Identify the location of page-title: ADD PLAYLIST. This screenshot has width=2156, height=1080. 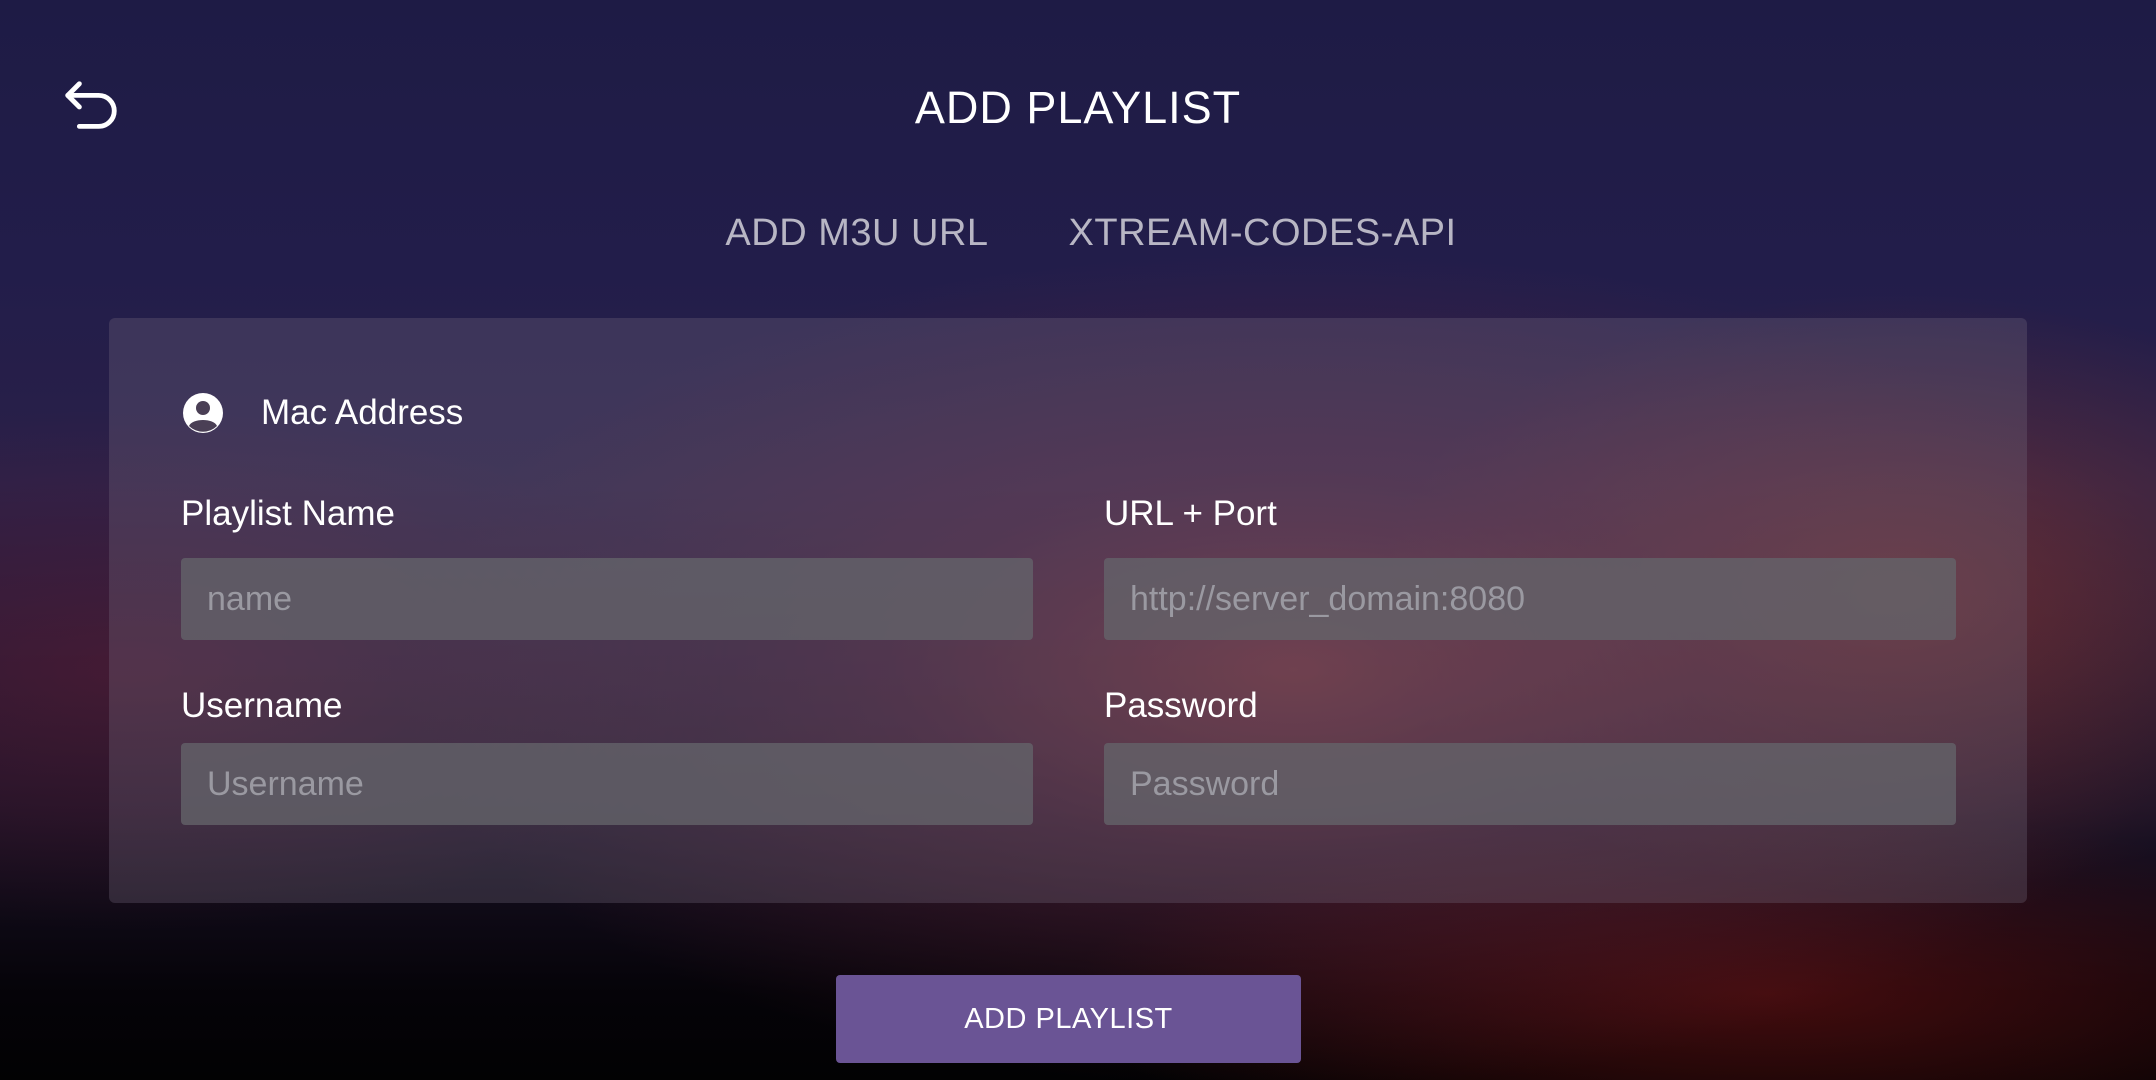
(1078, 107).